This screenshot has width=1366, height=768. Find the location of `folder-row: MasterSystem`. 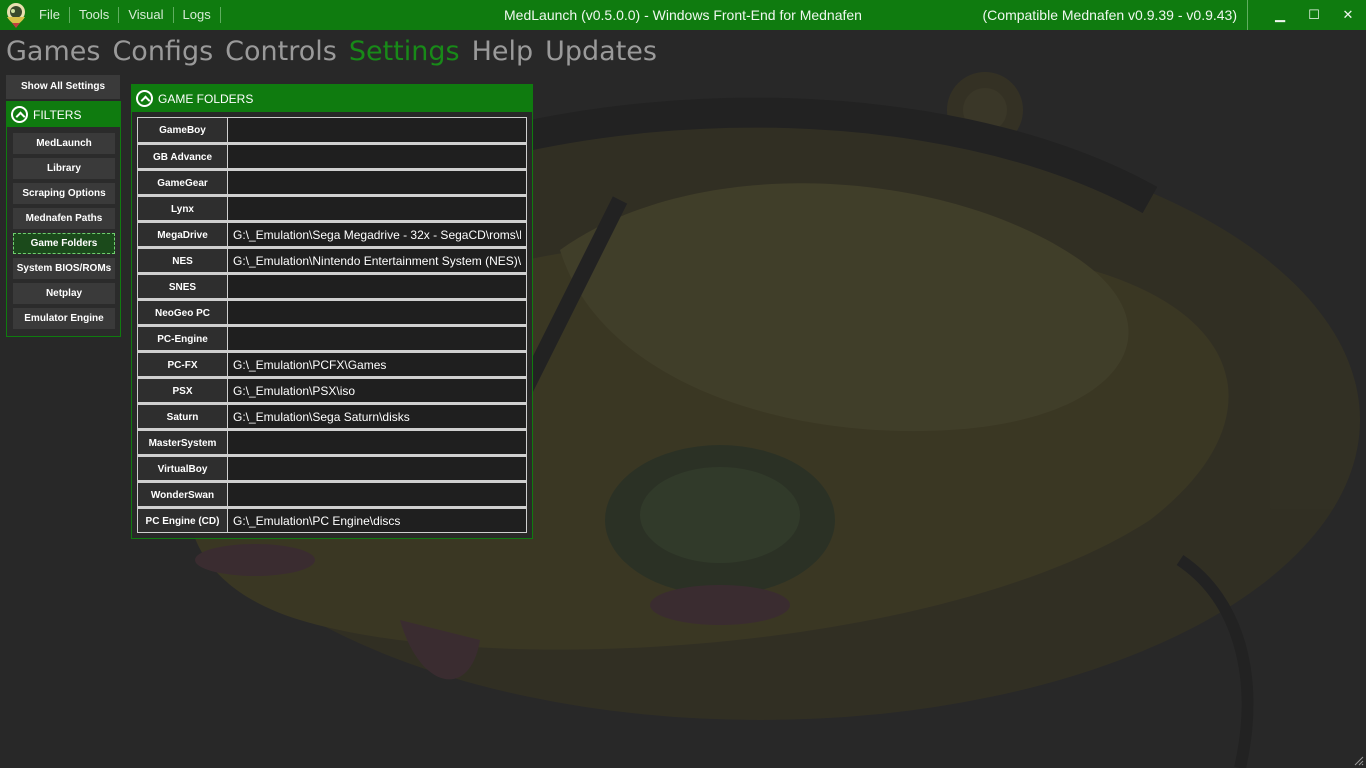

folder-row: MasterSystem is located at coordinates (334, 442).